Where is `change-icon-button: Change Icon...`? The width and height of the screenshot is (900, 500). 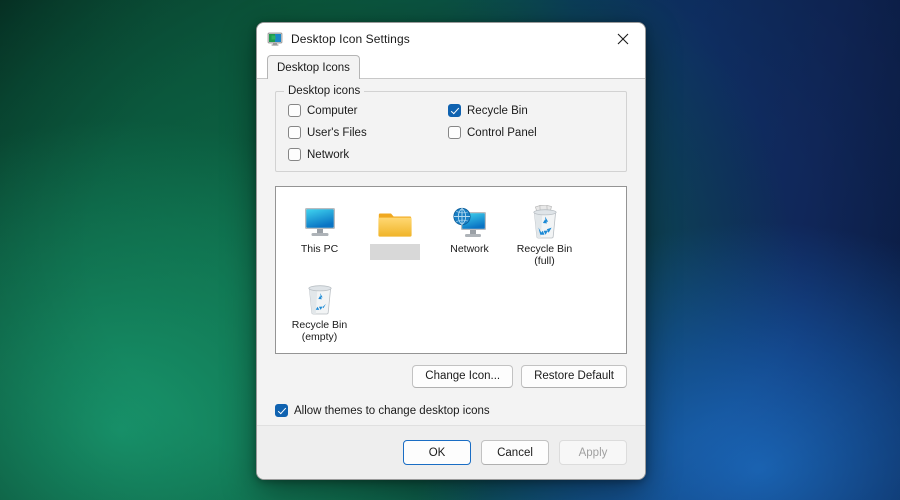 change-icon-button: Change Icon... is located at coordinates (463, 376).